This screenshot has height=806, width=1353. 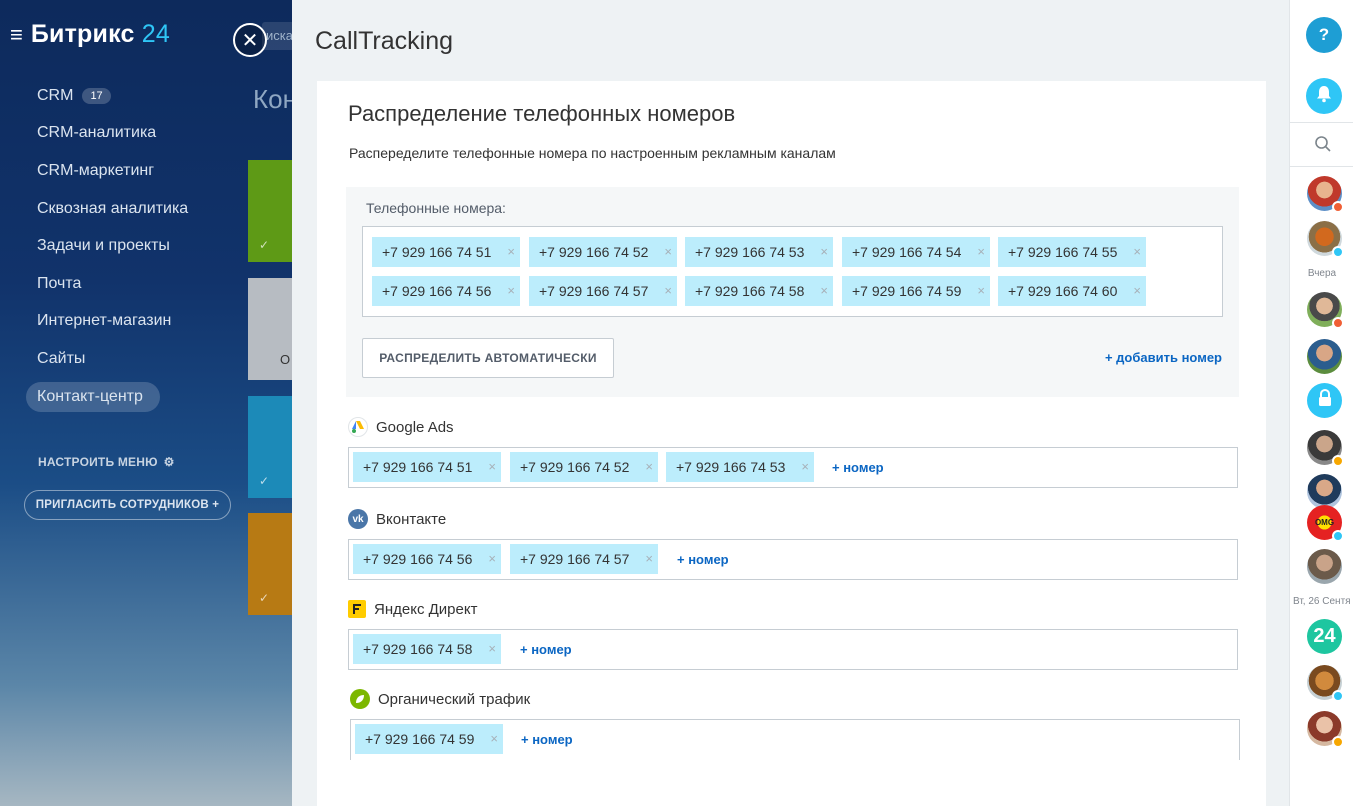 What do you see at coordinates (131, 359) in the screenshot?
I see `menu-item-sites: Сайты` at bounding box center [131, 359].